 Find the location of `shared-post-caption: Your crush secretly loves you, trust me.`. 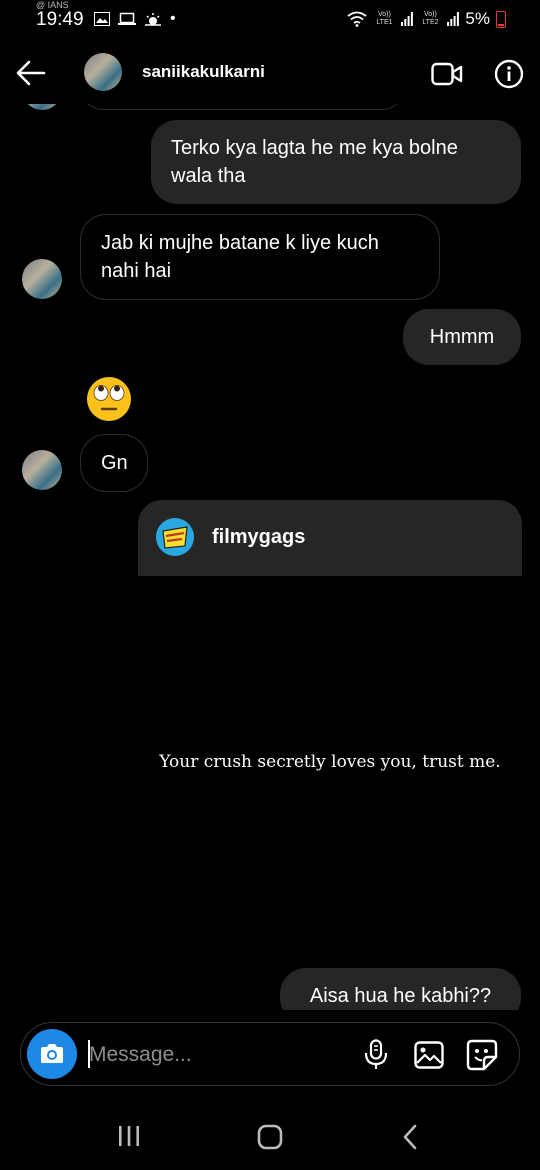

shared-post-caption: Your crush secretly loves you, trust me. is located at coordinates (330, 762).